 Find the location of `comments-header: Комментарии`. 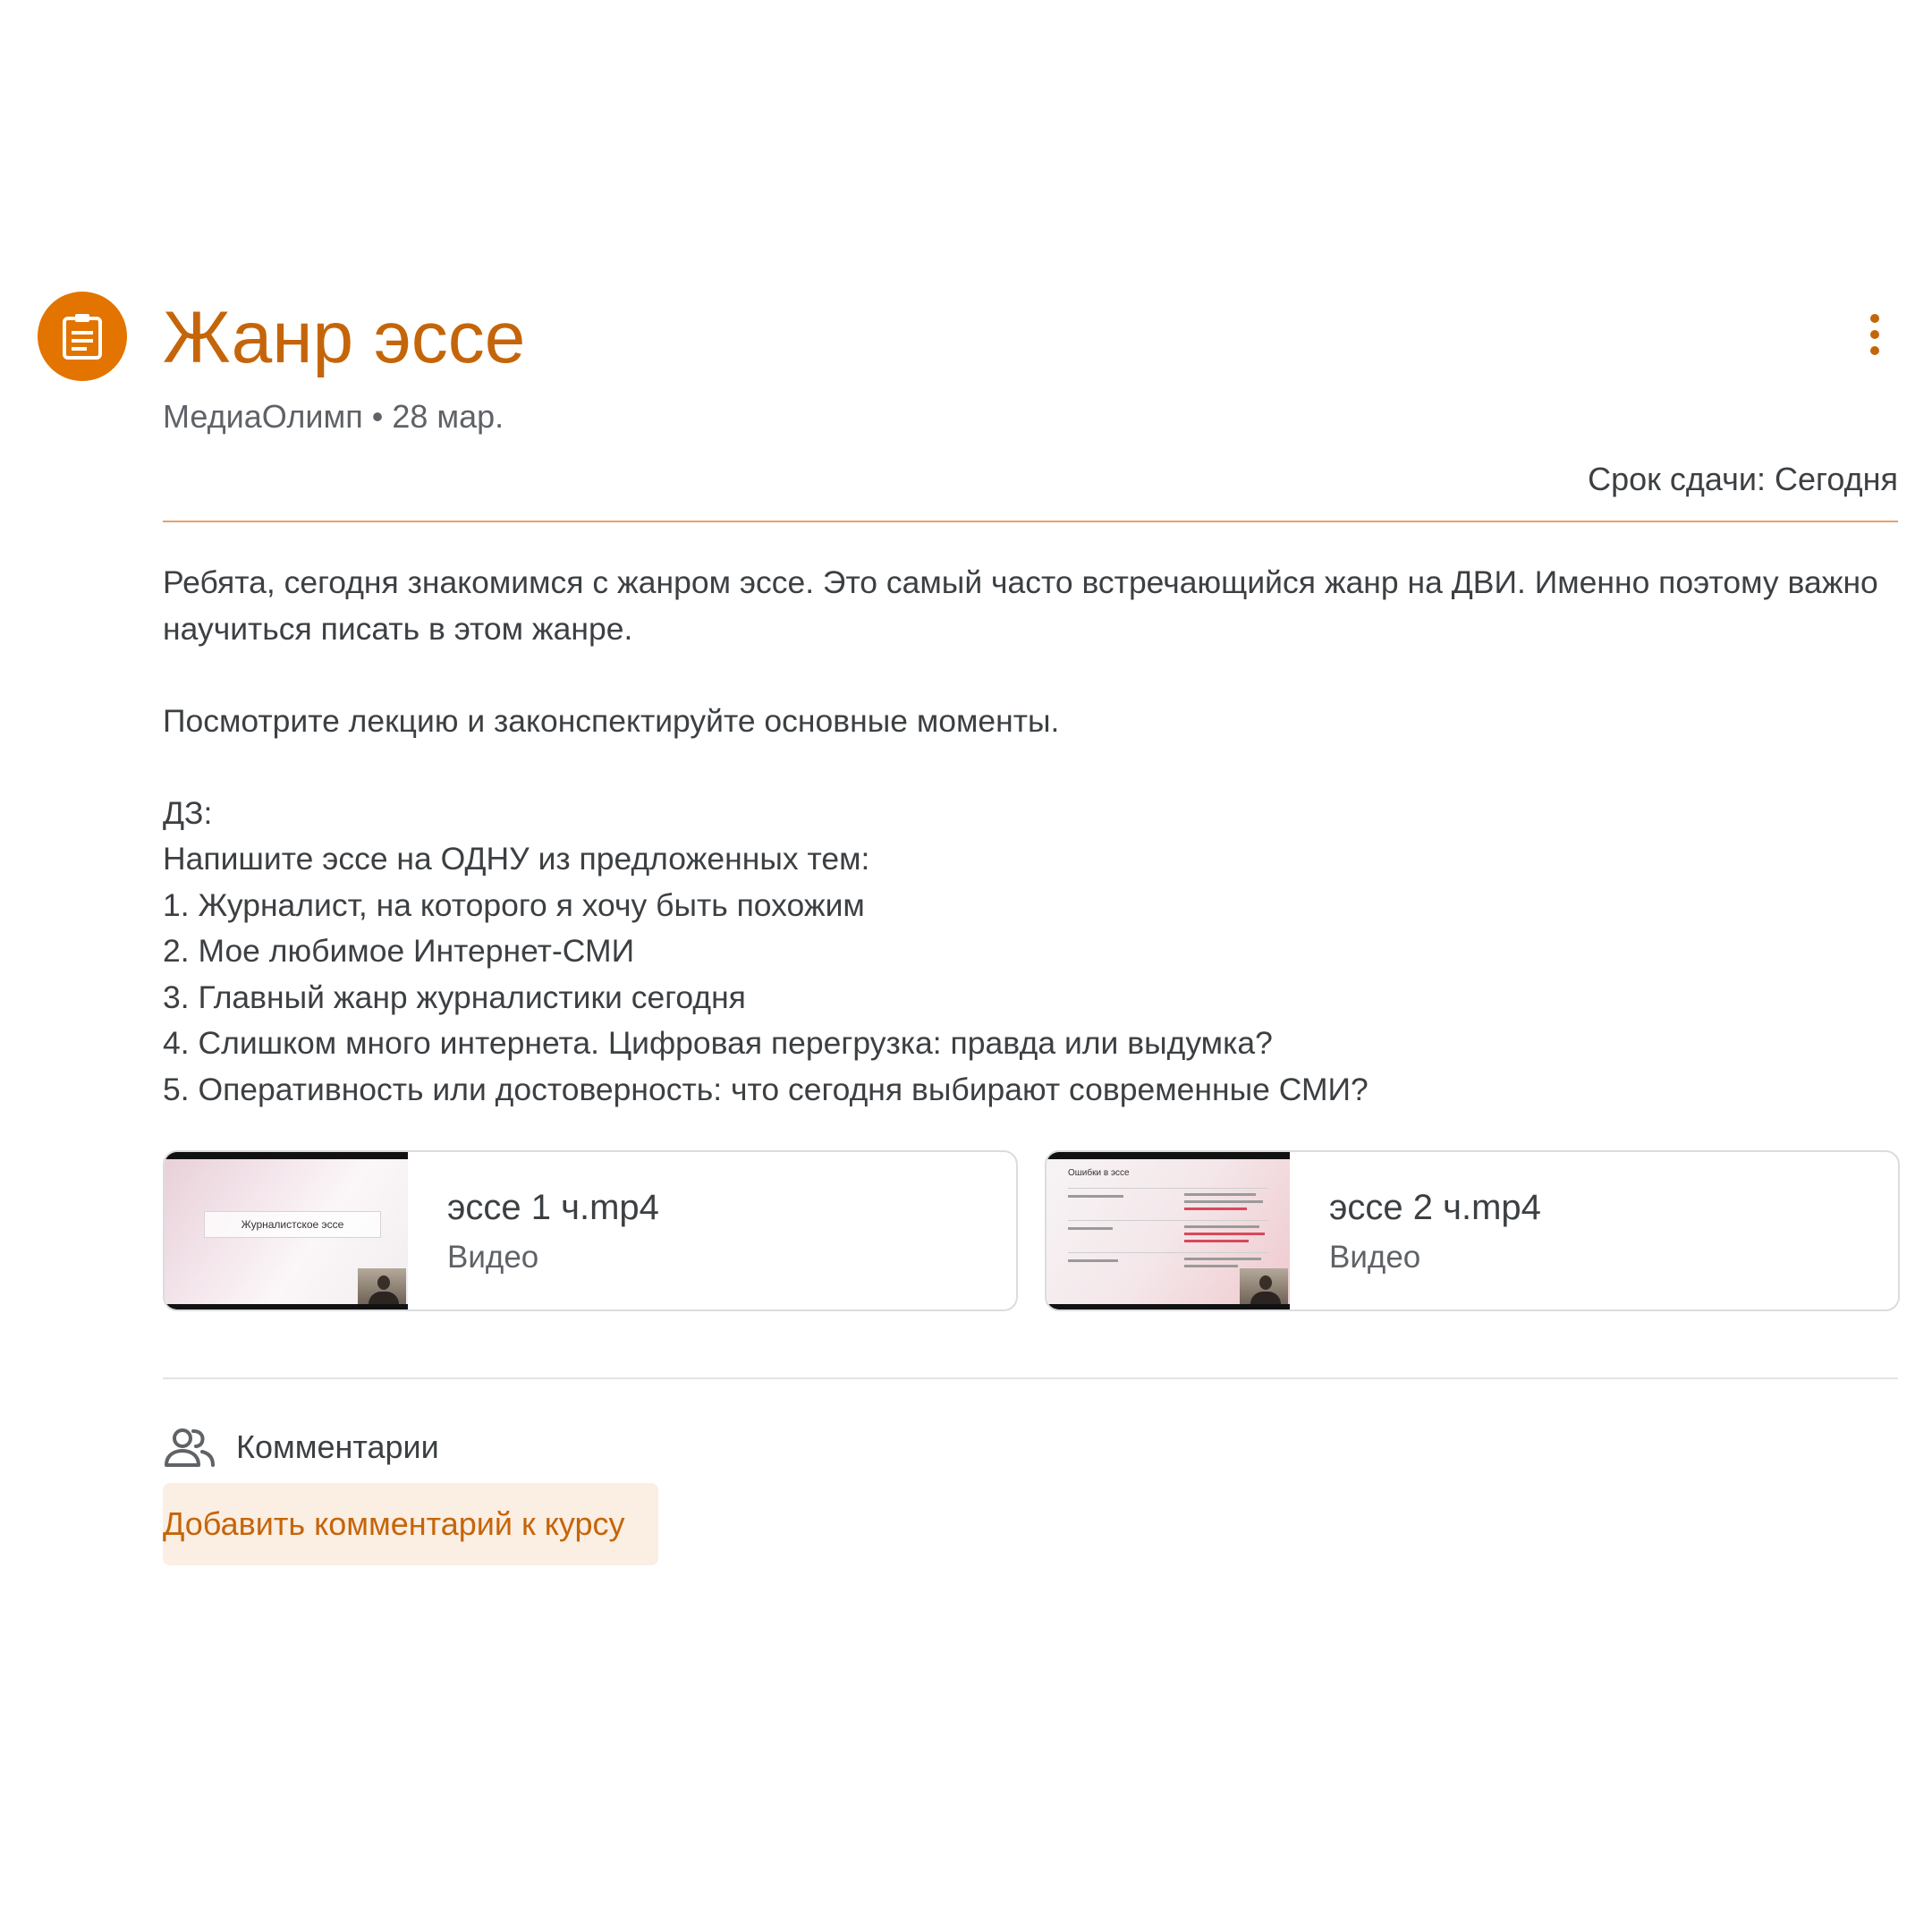

comments-header: Комментарии is located at coordinates (301, 1447).